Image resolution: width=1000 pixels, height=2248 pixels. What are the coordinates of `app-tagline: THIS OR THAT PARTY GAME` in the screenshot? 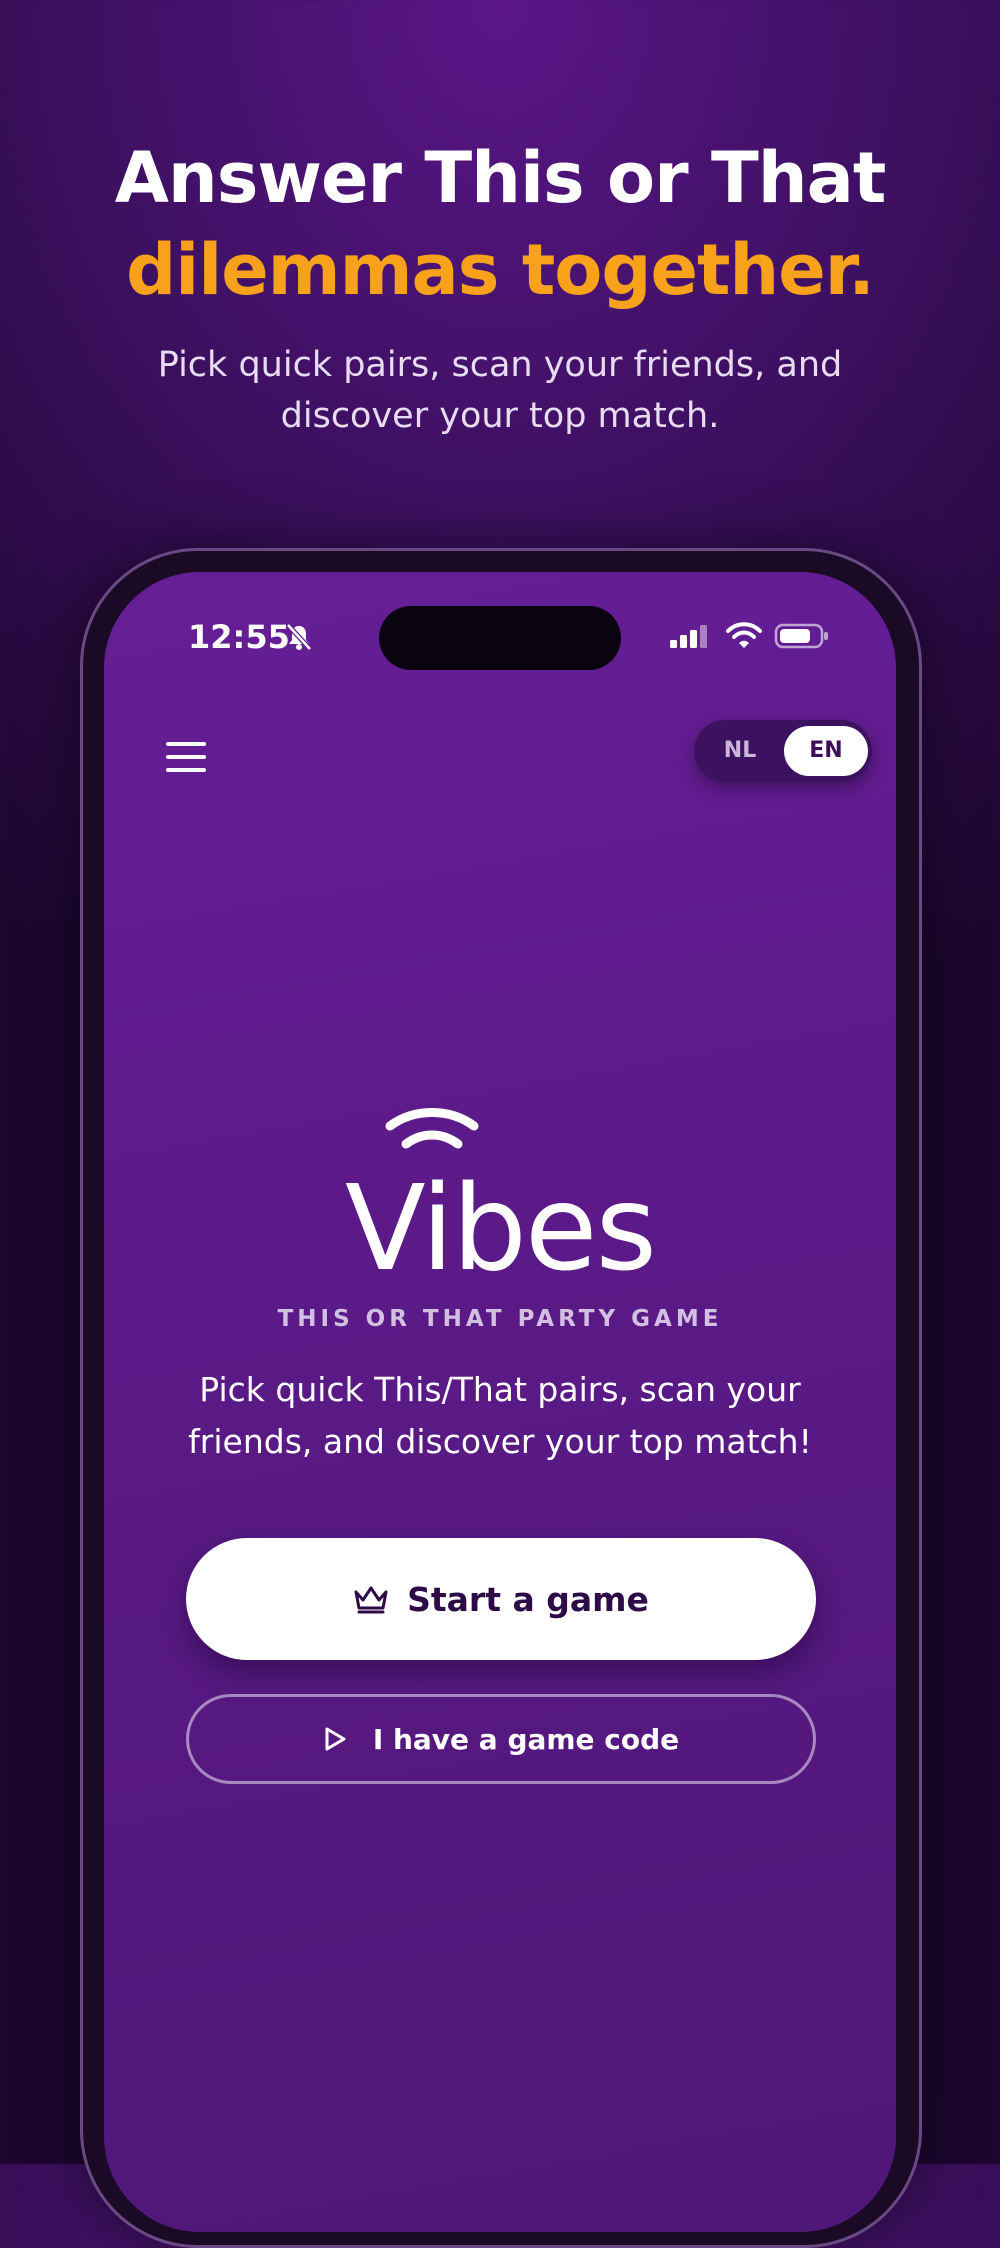 It's located at (500, 1319).